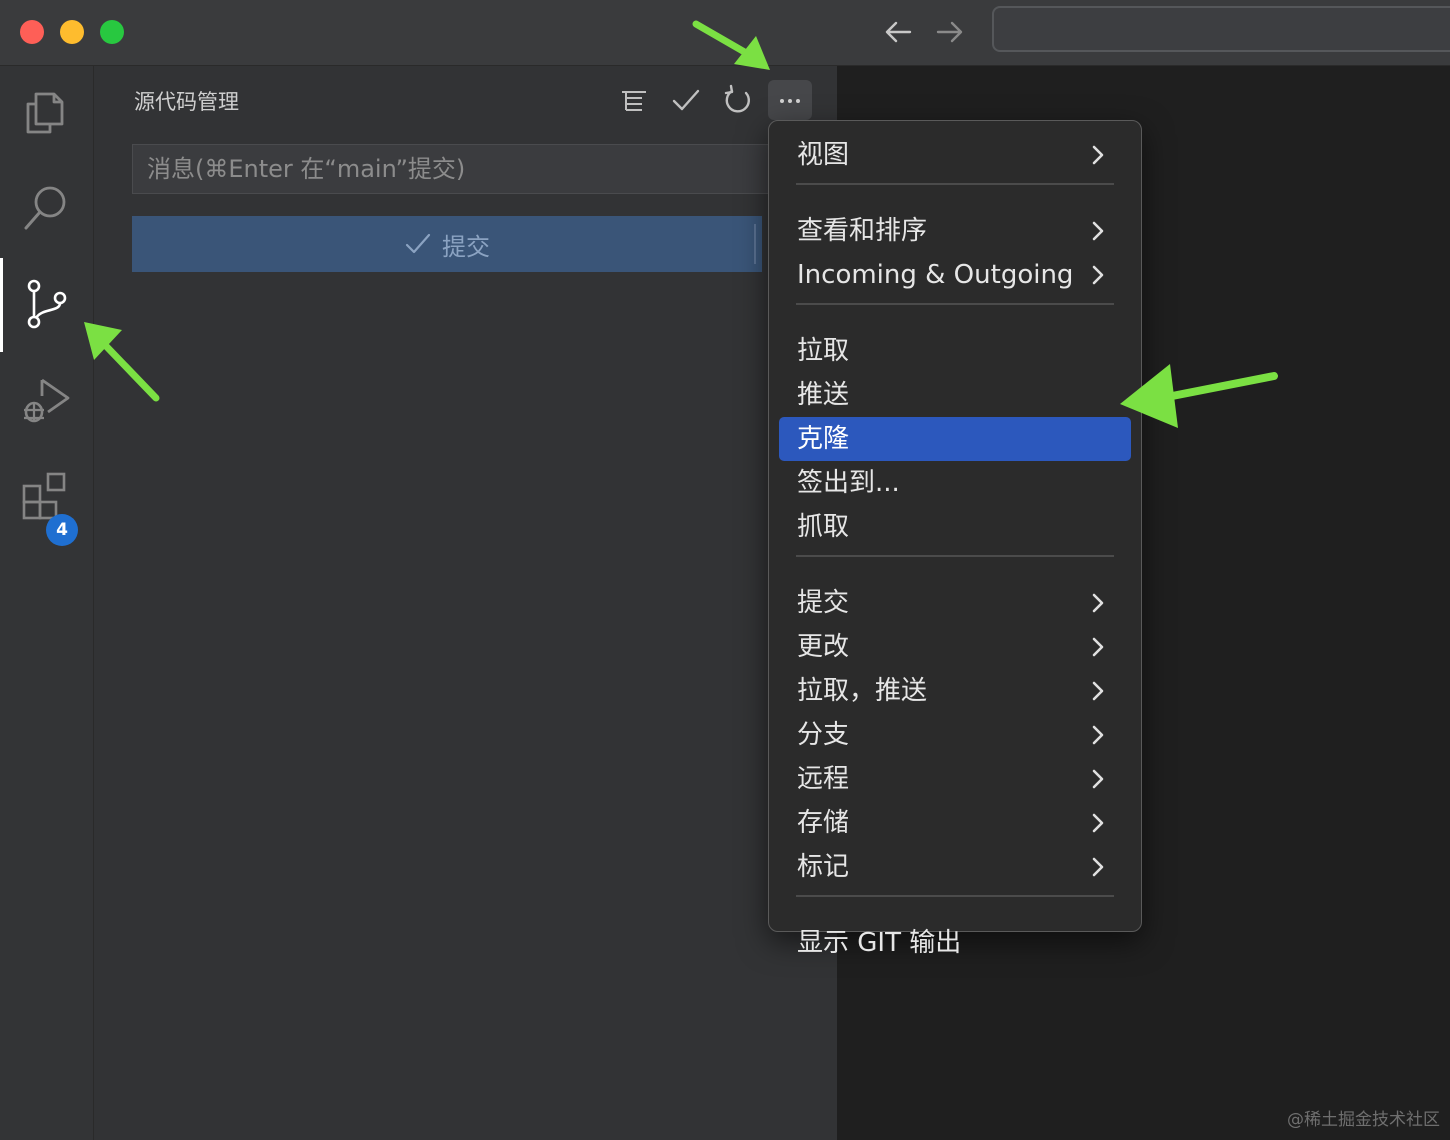  Describe the element at coordinates (955, 647) in the screenshot. I see `menu-item: 更改` at that location.